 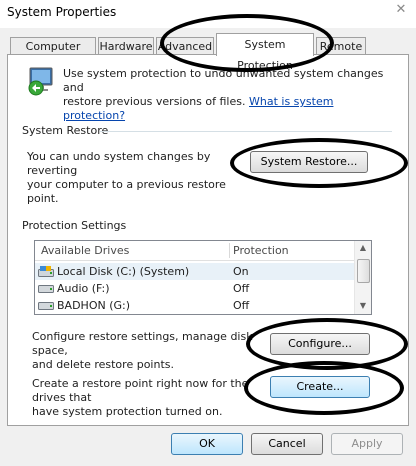 I want to click on tab-system-protection: System Protection, so click(x=265, y=52).